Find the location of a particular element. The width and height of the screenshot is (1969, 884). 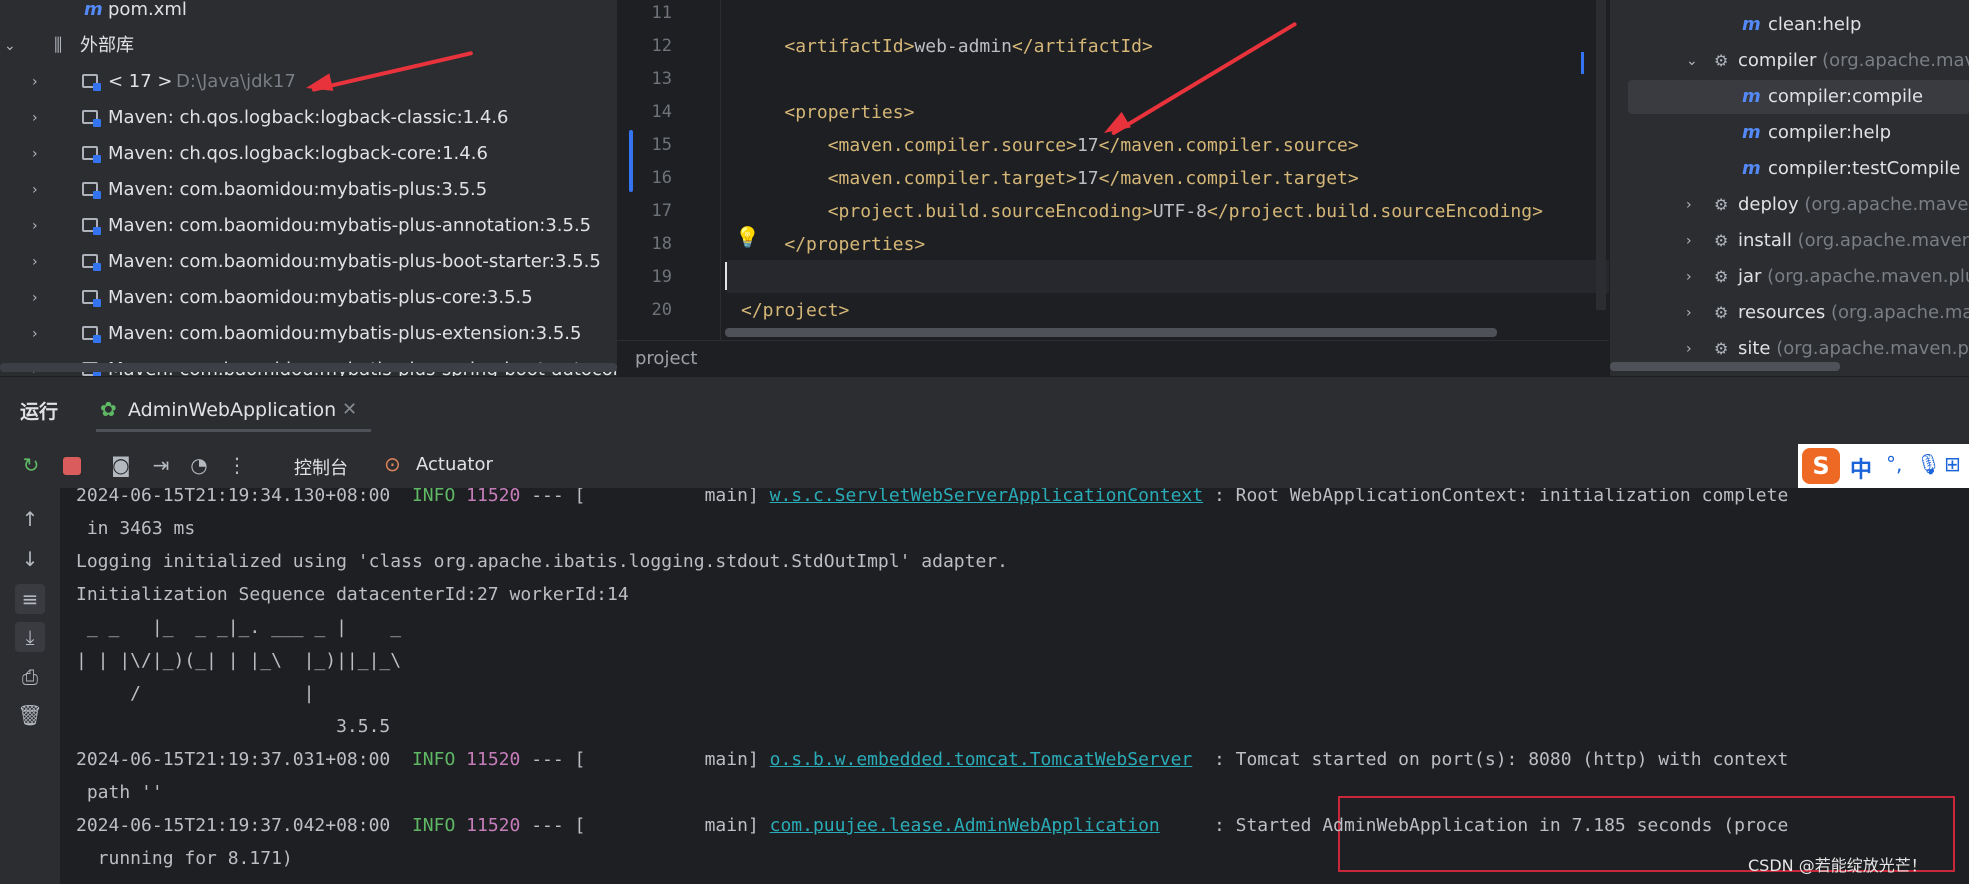

maven-goal-item: › ⚙ deploy (org.apache.maven is located at coordinates (1827, 205).